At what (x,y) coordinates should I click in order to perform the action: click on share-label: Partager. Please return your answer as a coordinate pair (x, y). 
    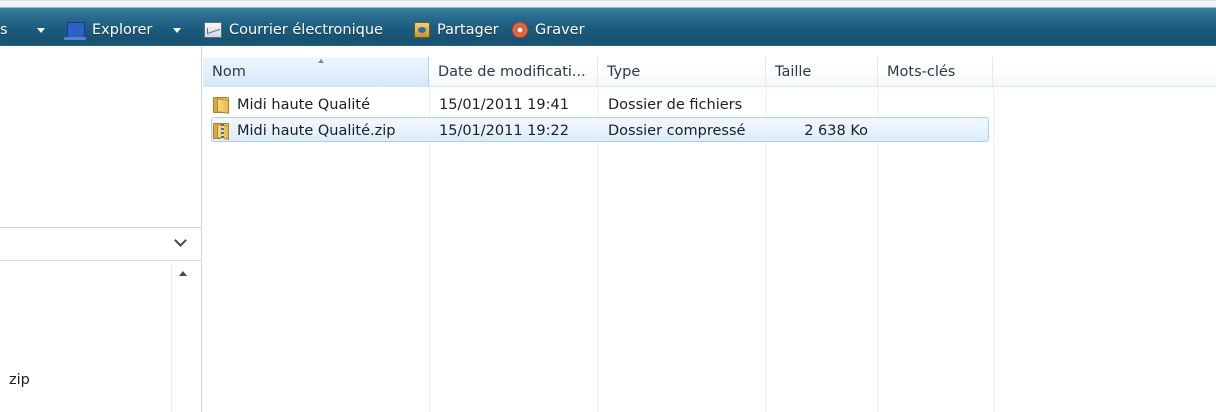
    Looking at the image, I should click on (468, 30).